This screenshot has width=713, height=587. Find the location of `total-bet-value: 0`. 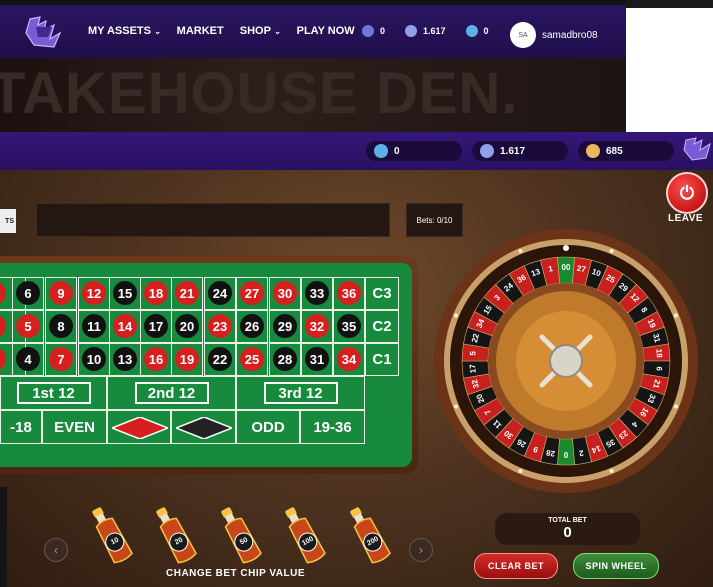

total-bet-value: 0 is located at coordinates (567, 532).